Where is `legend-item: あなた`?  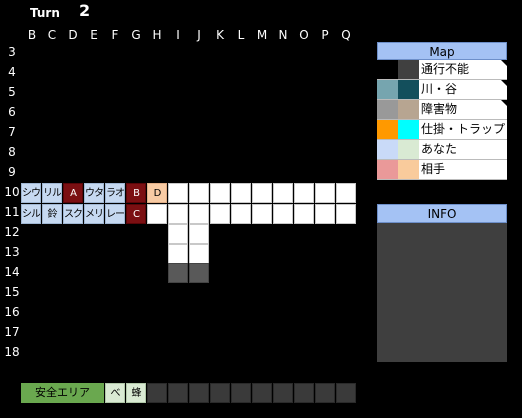 legend-item: あなた is located at coordinates (442, 150).